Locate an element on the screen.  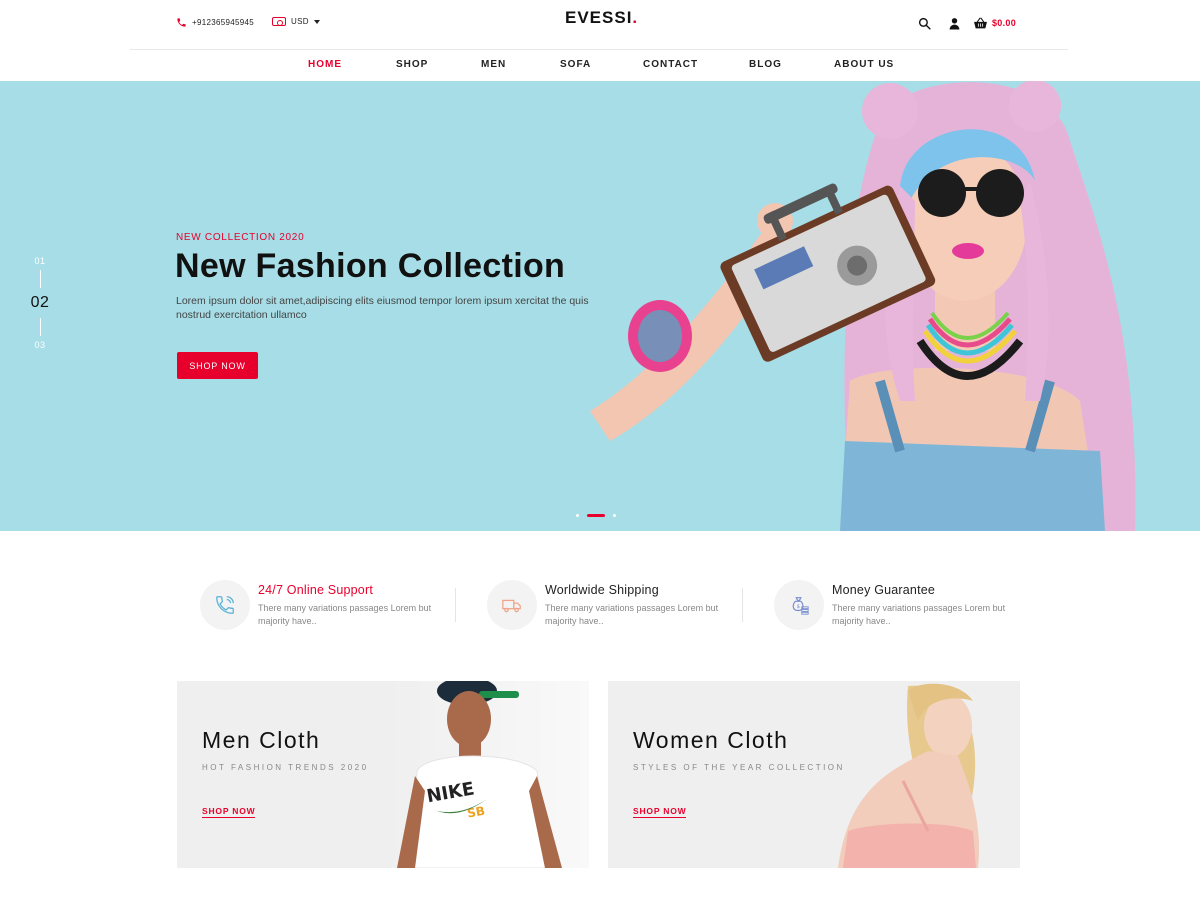
currency-label: USD is located at coordinates (300, 21).